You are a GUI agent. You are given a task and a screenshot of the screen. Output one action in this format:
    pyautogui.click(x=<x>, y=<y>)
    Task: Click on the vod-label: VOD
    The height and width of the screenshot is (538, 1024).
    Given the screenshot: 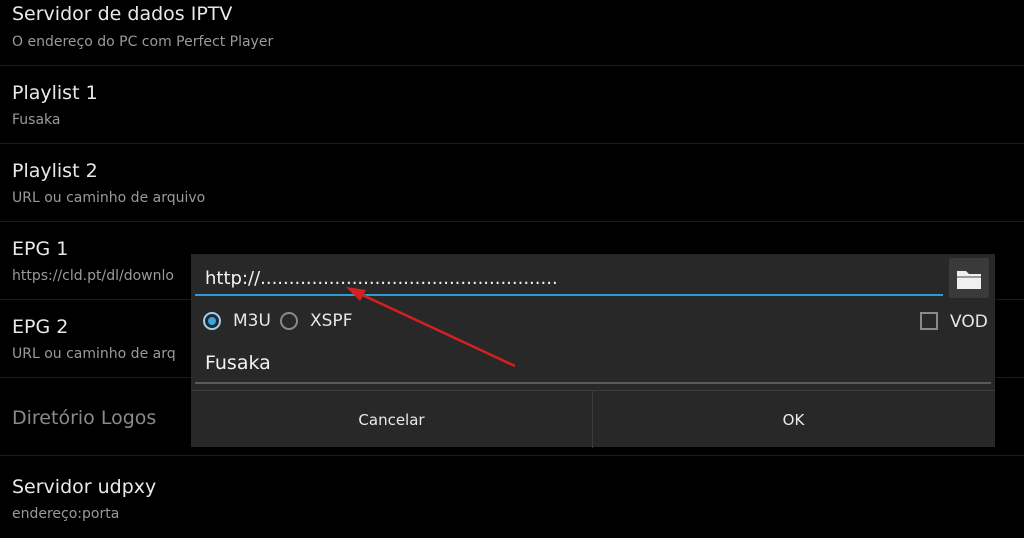 What is the action you would take?
    pyautogui.click(x=969, y=322)
    